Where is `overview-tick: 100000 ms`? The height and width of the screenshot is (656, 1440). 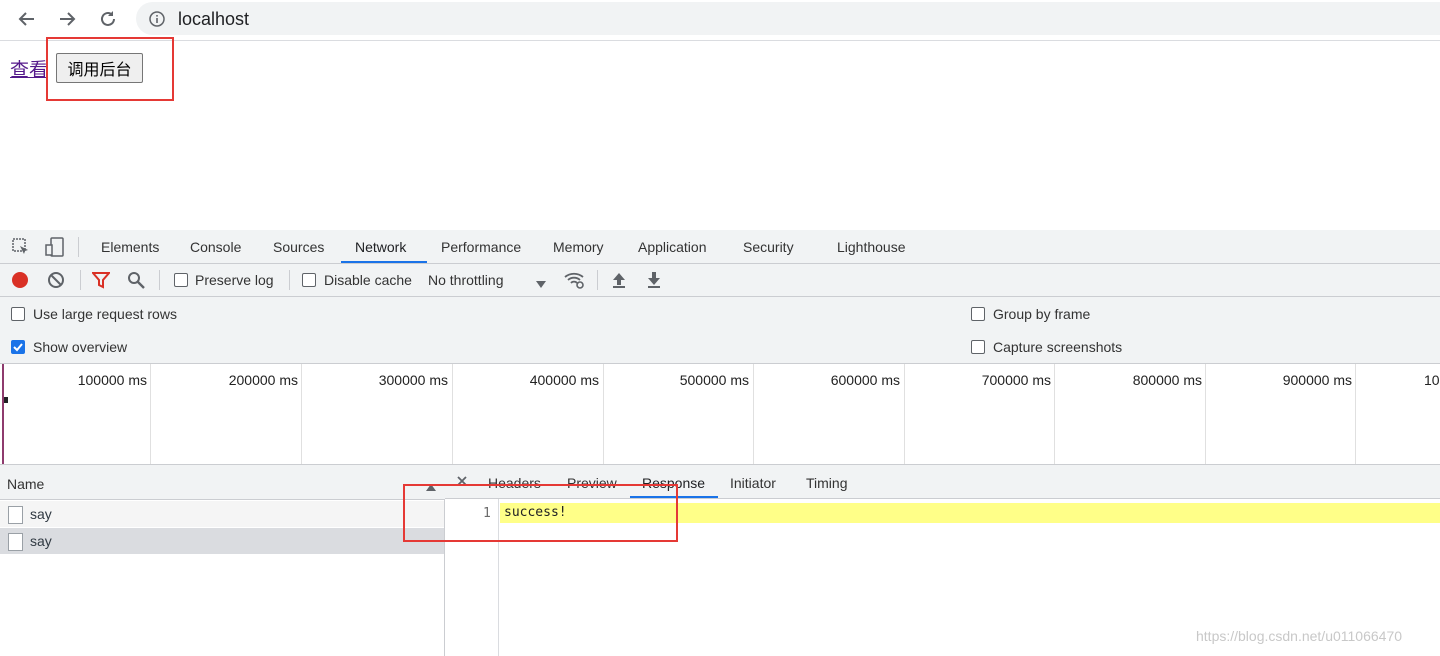 overview-tick: 100000 ms is located at coordinates (112, 380).